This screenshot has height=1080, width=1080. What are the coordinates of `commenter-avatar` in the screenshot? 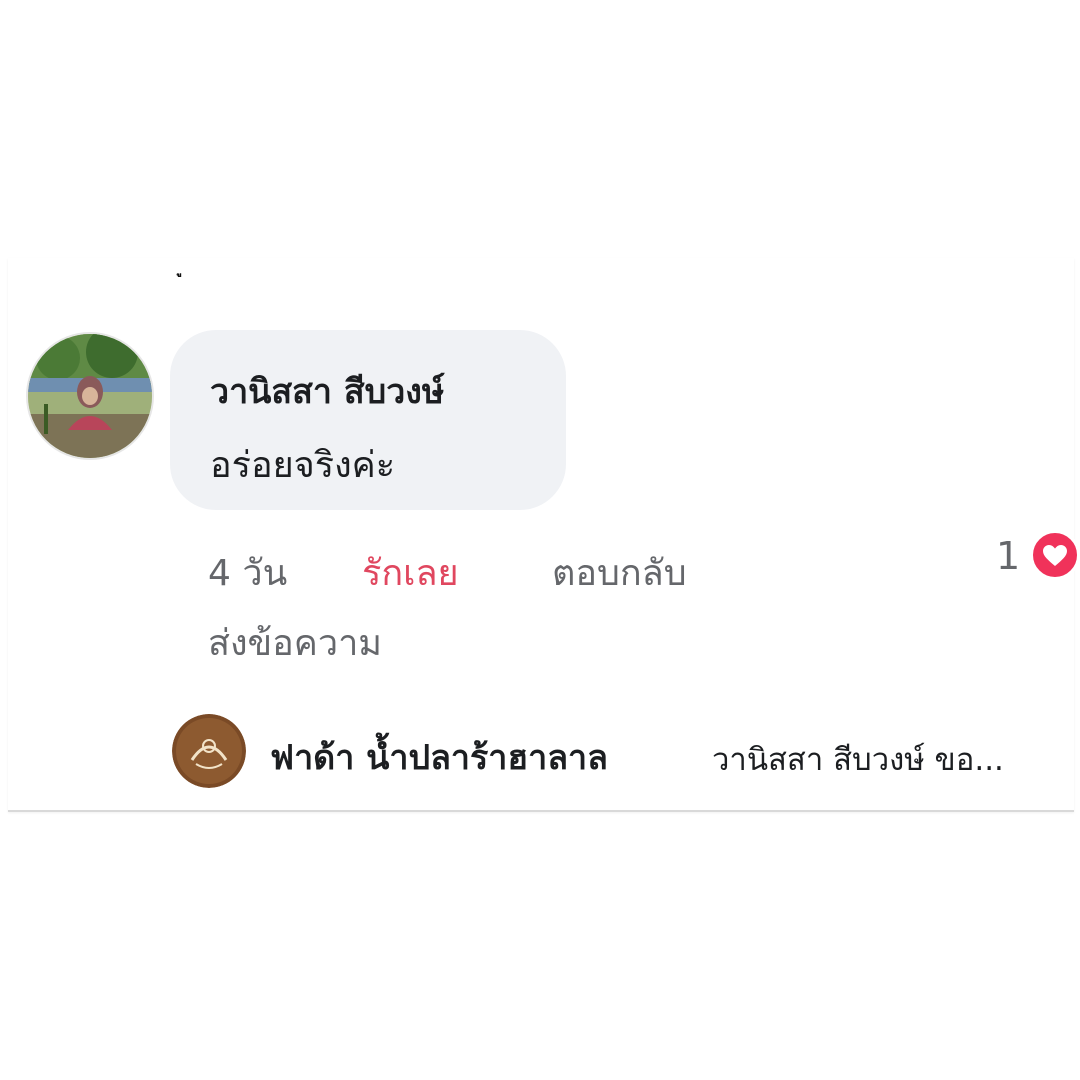 It's located at (90, 396).